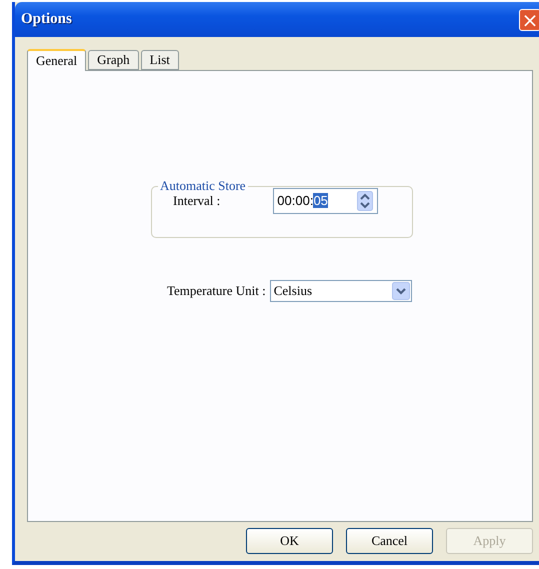 The width and height of the screenshot is (539, 569). I want to click on interval-label: Interval :, so click(196, 201).